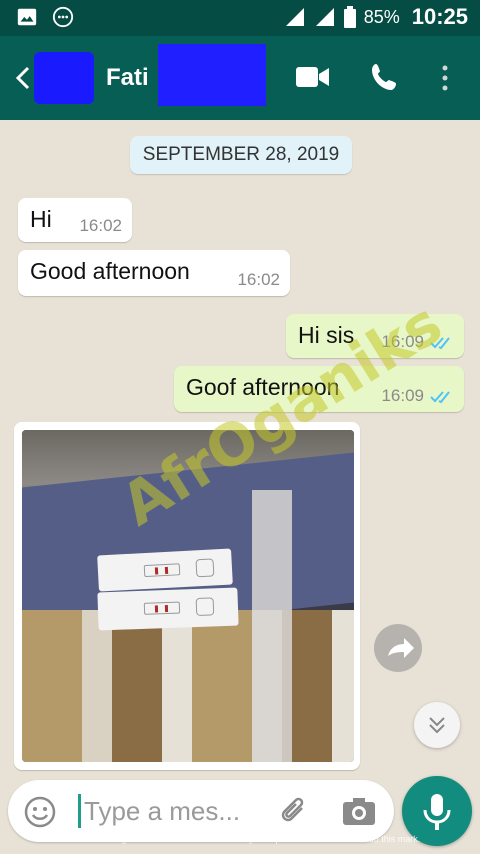 Image resolution: width=480 pixels, height=854 pixels. Describe the element at coordinates (439, 16) in the screenshot. I see `clock: 10:25` at that location.